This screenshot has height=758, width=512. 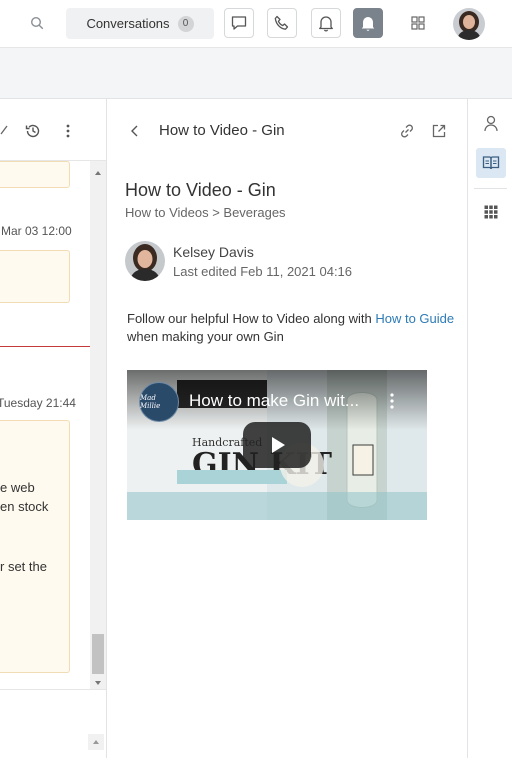 What do you see at coordinates (439, 131) in the screenshot?
I see `open-external-icon` at bounding box center [439, 131].